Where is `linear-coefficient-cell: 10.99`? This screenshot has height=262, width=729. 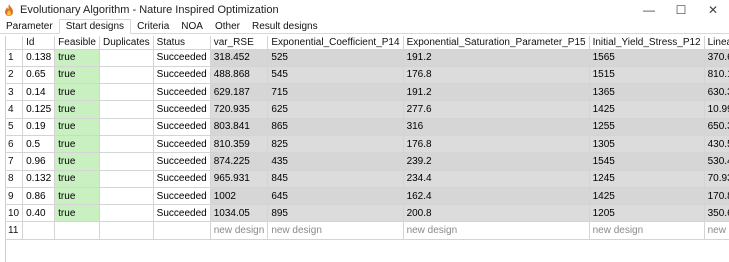
linear-coefficient-cell: 10.99 is located at coordinates (716, 109).